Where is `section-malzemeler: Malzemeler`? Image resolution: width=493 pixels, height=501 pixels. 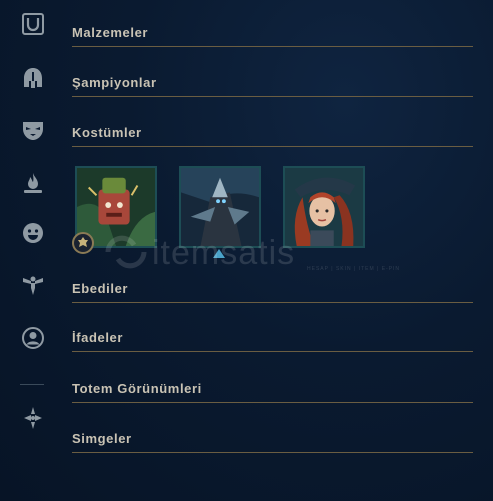 section-malzemeler: Malzemeler is located at coordinates (272, 36).